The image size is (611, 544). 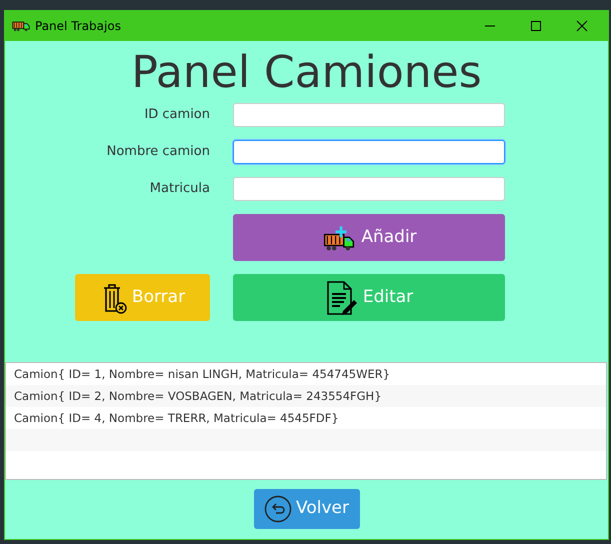 What do you see at coordinates (177, 115) in the screenshot?
I see `field-label: ID camion` at bounding box center [177, 115].